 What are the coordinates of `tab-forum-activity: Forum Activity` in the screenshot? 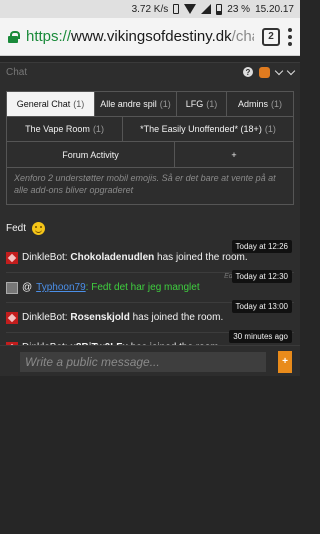 It's located at (91, 154).